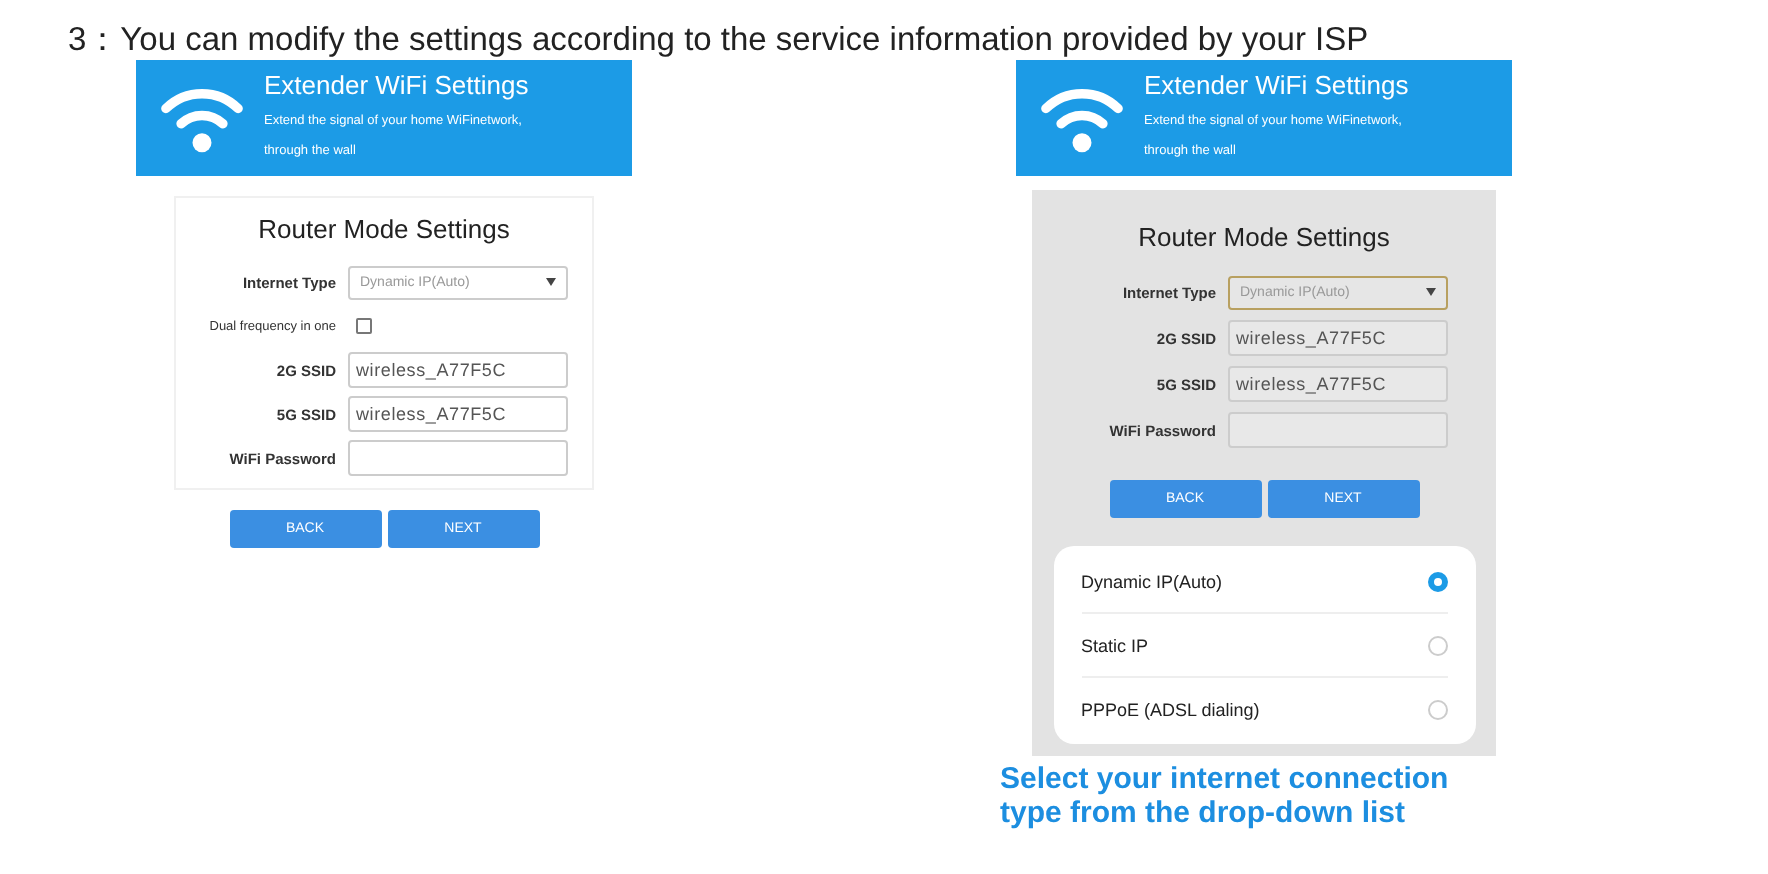 The width and height of the screenshot is (1768, 874). What do you see at coordinates (364, 326) in the screenshot?
I see `checkbox` at bounding box center [364, 326].